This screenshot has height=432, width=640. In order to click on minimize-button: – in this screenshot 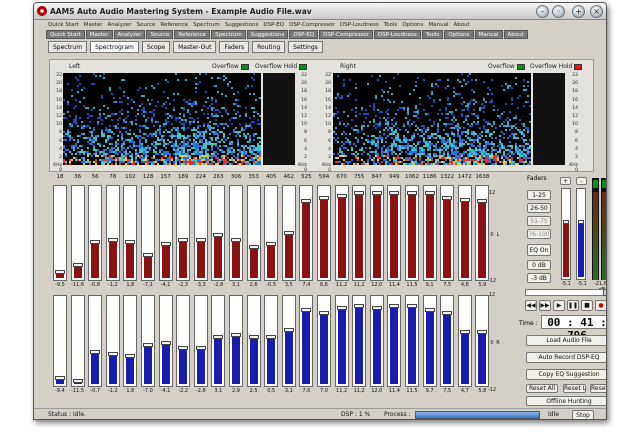, I will do `click(542, 11)`.